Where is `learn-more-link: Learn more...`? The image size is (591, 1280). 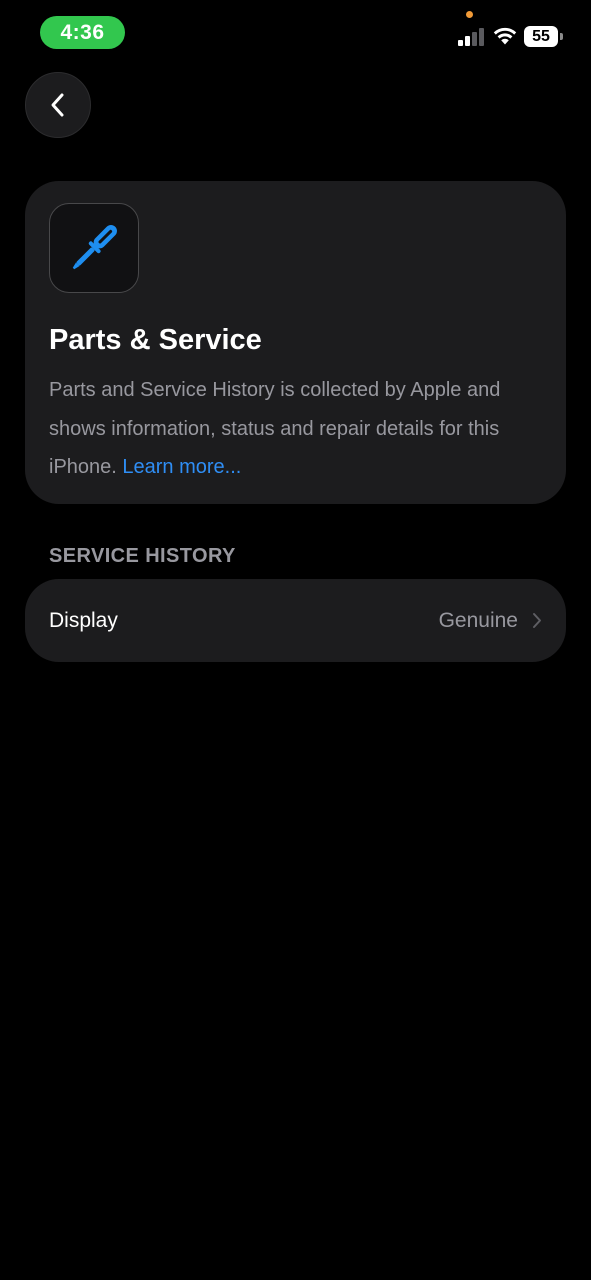 learn-more-link: Learn more... is located at coordinates (181, 467).